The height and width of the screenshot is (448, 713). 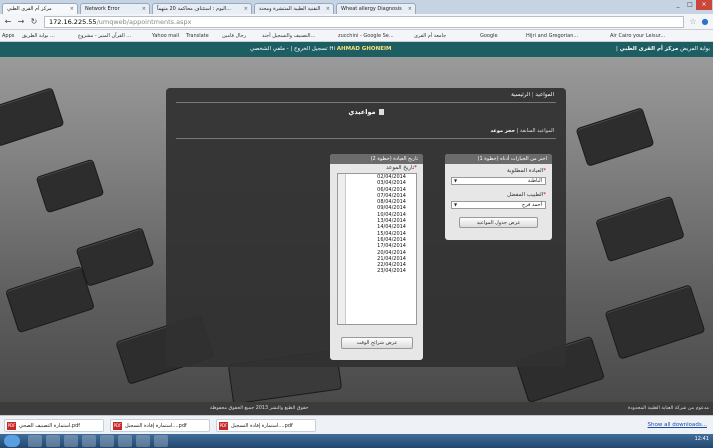 What do you see at coordinates (525, 195) in the screenshot?
I see `doctor-label-text: الطبيب المفضل` at bounding box center [525, 195].